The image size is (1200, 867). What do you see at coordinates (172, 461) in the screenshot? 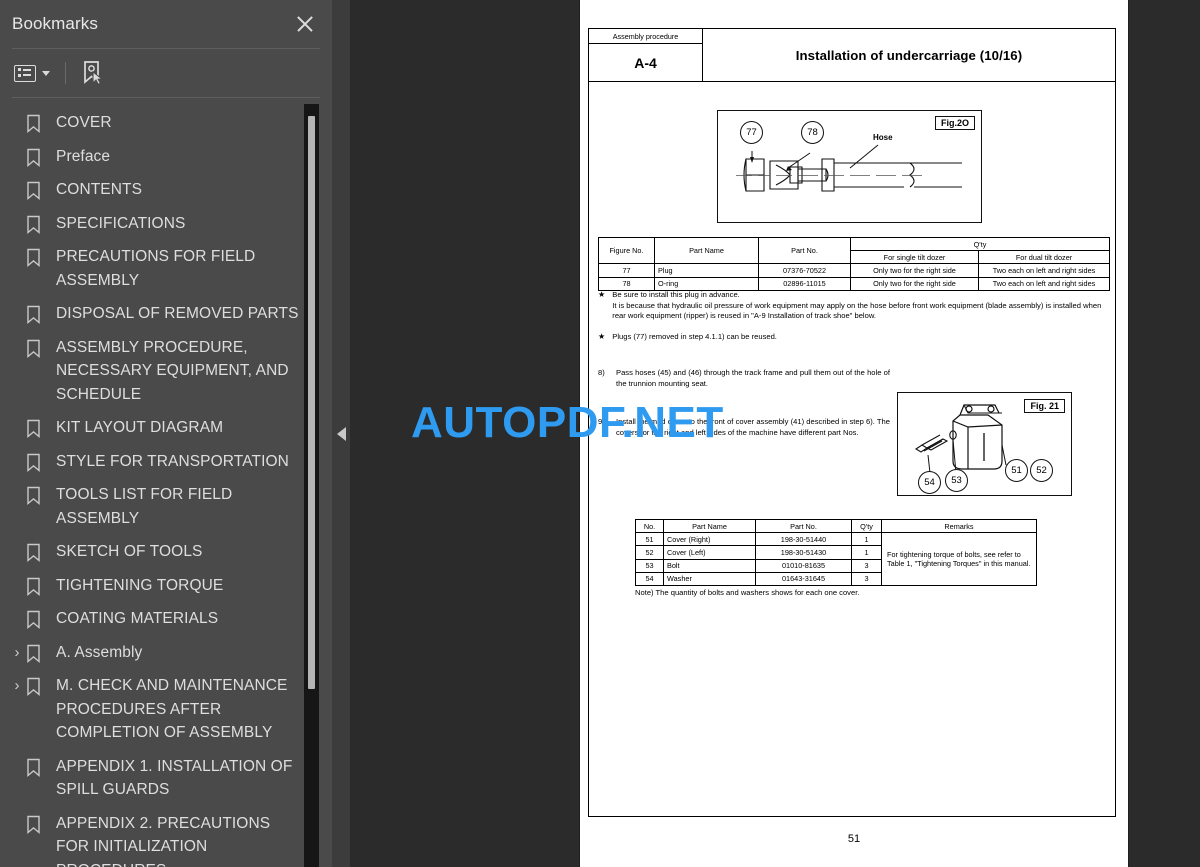
I see `bookmark-item-label: STYLE FOR TRANSPORTATION` at bounding box center [172, 461].